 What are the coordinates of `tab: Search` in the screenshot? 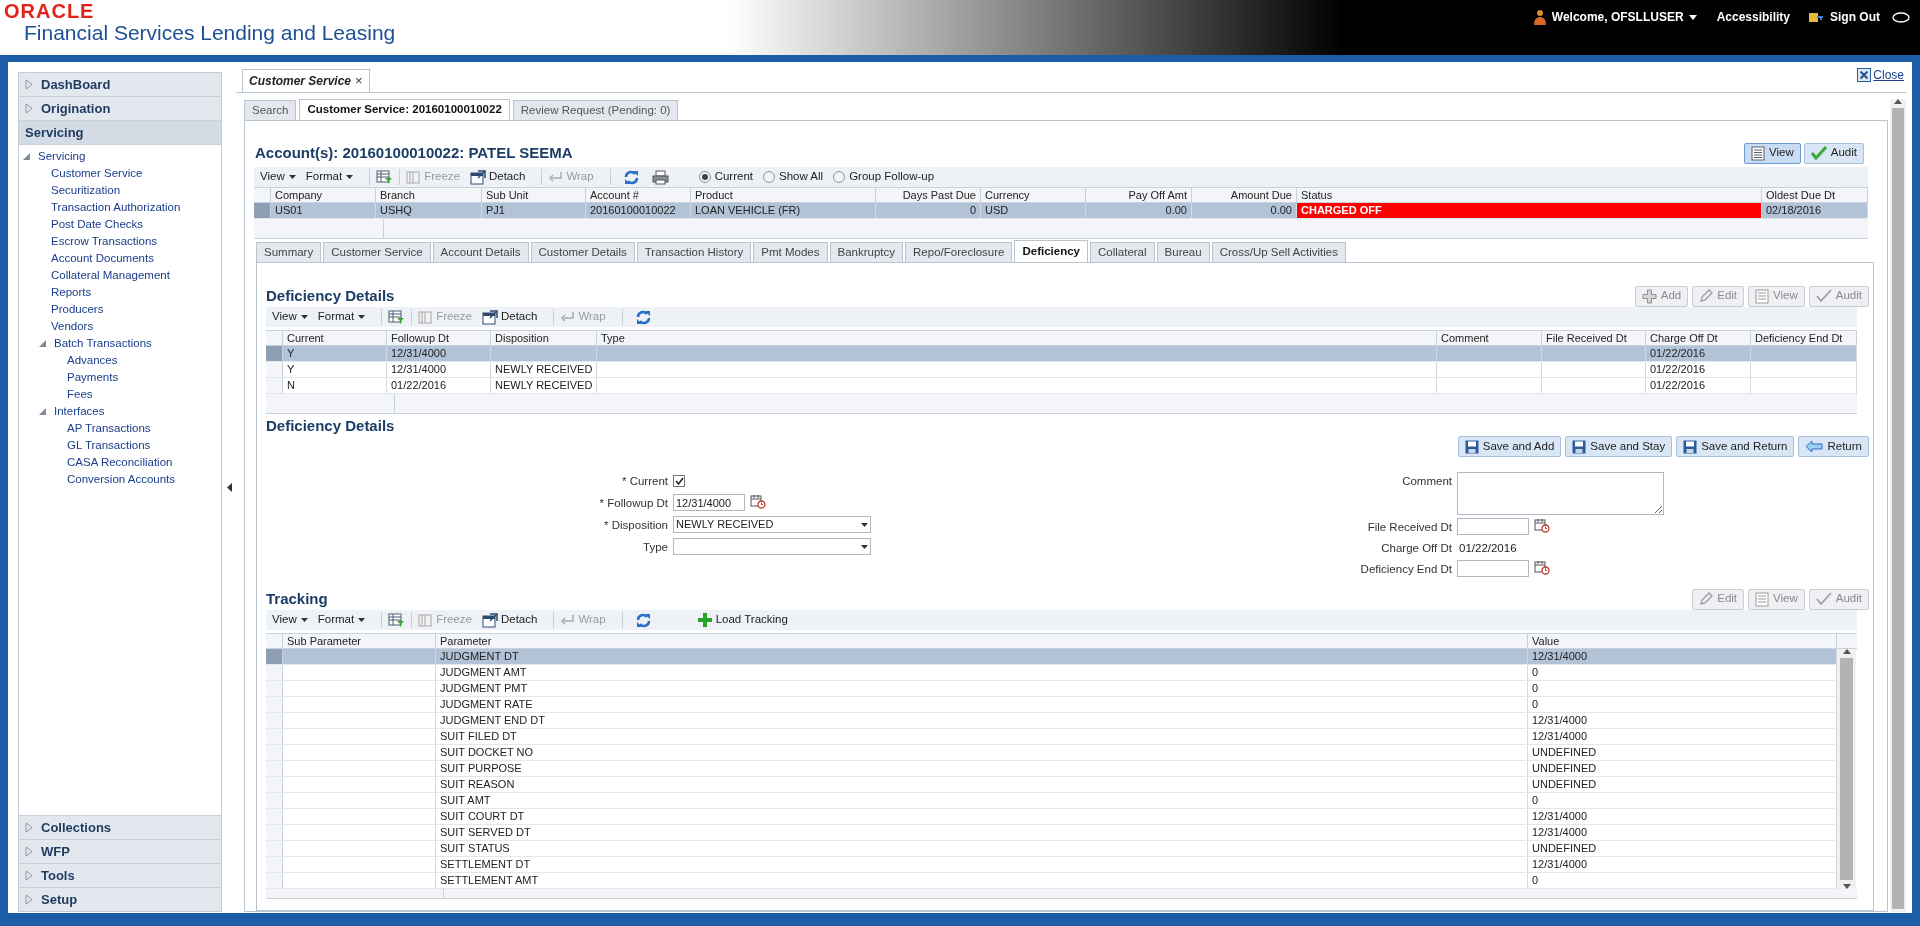 It's located at (270, 110).